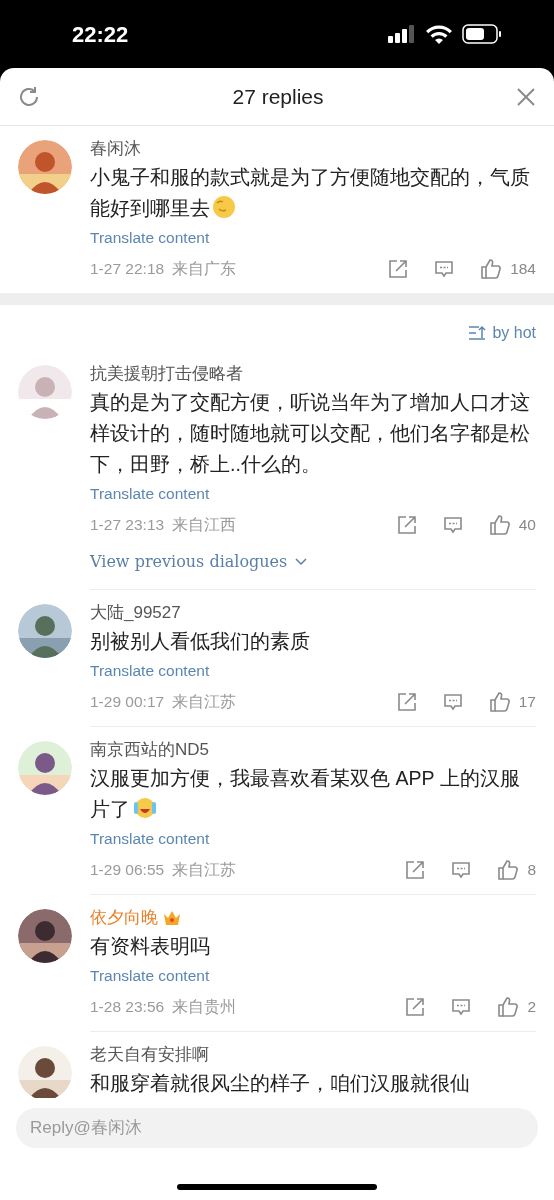 This screenshot has width=554, height=1200. Describe the element at coordinates (531, 870) in the screenshot. I see `like-count: 8` at that location.